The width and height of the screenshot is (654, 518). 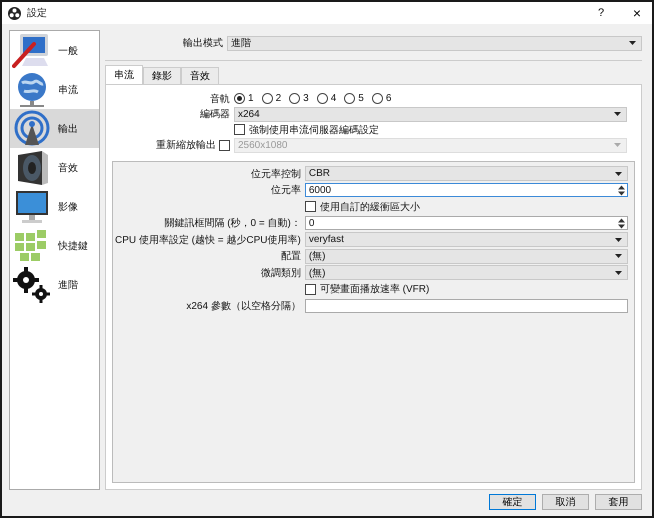 I want to click on checkbox-label: 強制使用串流伺服器編碼設定, so click(x=314, y=130).